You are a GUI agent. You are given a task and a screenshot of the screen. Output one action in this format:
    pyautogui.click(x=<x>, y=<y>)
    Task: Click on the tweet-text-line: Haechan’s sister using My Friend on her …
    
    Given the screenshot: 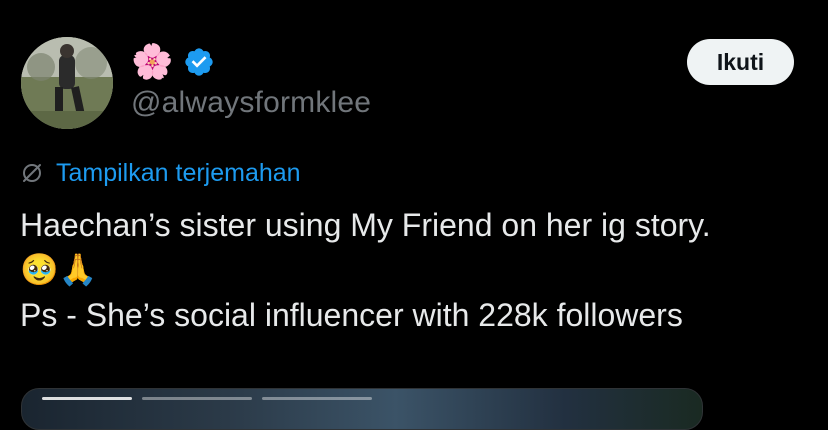 What is the action you would take?
    pyautogui.click(x=365, y=225)
    